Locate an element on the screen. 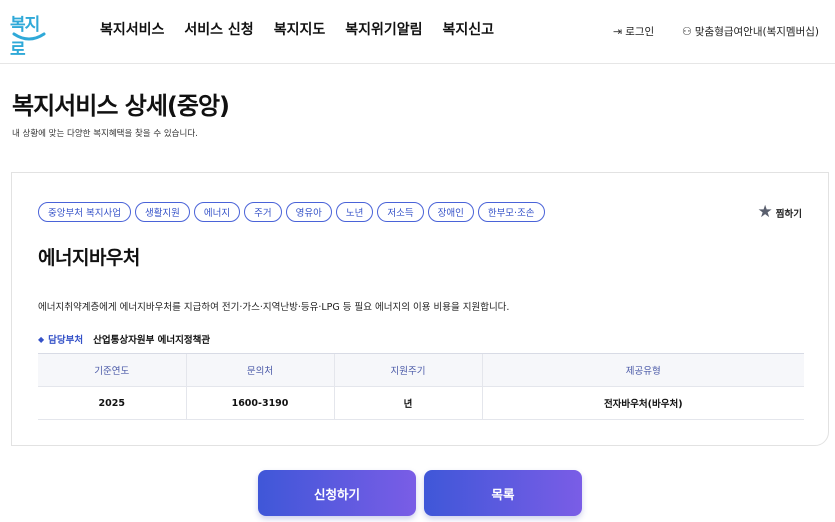 This screenshot has width=835, height=522. tag-item: 장애인 is located at coordinates (450, 212).